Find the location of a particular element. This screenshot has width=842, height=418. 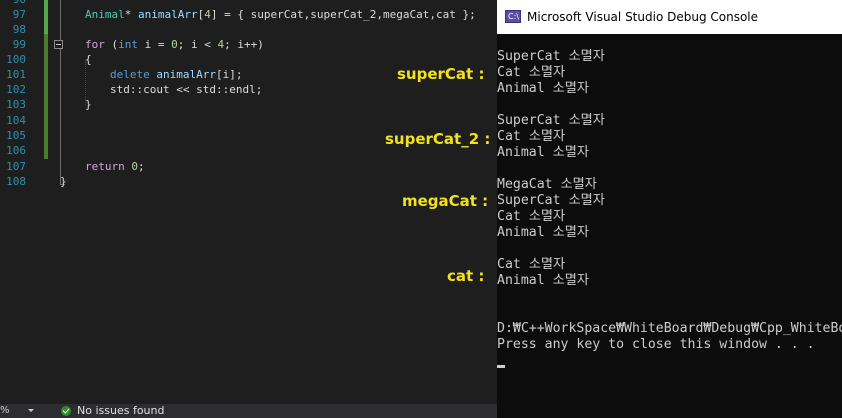

line-number: 96 is located at coordinates (13, 3).